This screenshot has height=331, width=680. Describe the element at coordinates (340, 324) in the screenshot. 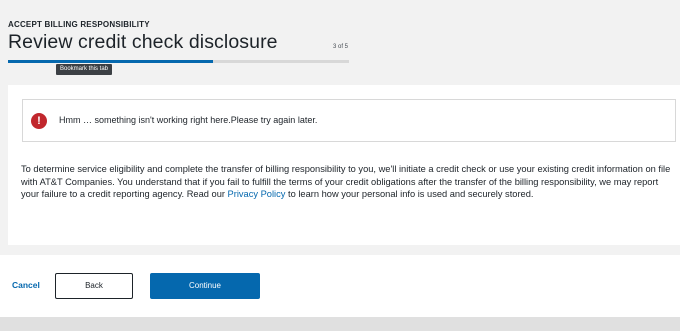

I see `page-bottom-strip` at that location.